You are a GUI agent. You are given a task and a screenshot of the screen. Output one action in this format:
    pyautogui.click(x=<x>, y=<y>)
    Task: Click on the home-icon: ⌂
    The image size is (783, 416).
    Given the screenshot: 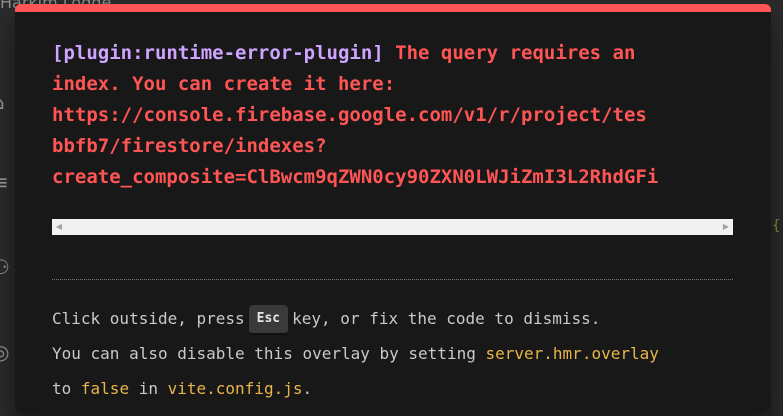 What is the action you would take?
    pyautogui.click(x=8, y=102)
    